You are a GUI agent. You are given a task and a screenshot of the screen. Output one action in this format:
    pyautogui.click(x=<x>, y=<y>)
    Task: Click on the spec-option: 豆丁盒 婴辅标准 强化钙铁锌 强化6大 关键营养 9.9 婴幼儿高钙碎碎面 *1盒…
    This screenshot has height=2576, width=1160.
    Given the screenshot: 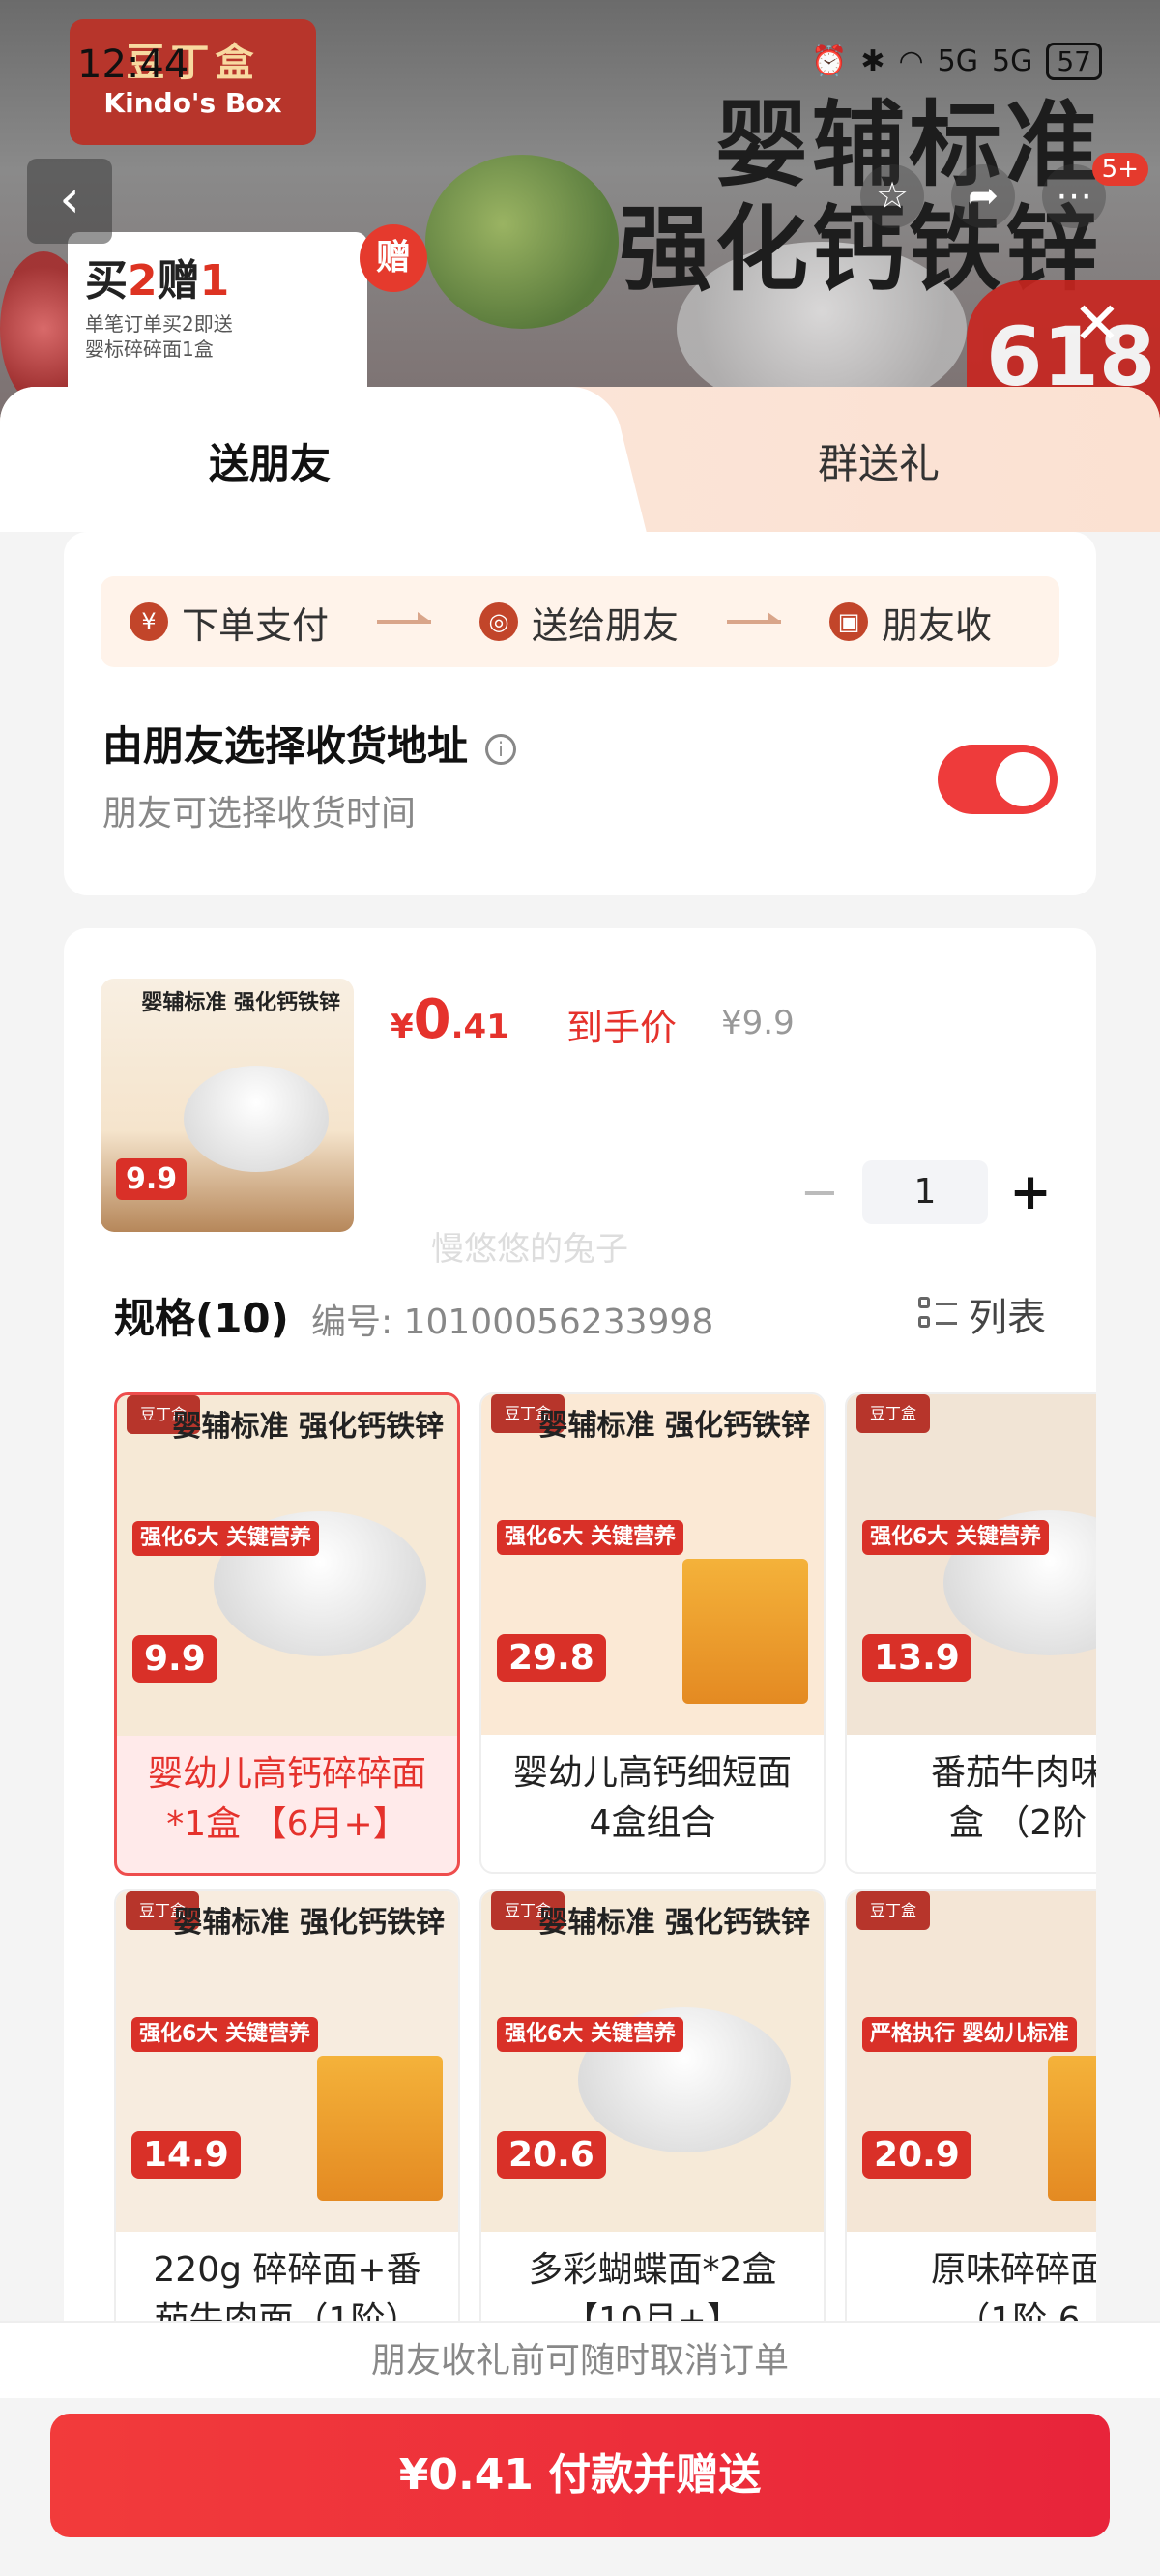 What is the action you would take?
    pyautogui.click(x=287, y=1634)
    